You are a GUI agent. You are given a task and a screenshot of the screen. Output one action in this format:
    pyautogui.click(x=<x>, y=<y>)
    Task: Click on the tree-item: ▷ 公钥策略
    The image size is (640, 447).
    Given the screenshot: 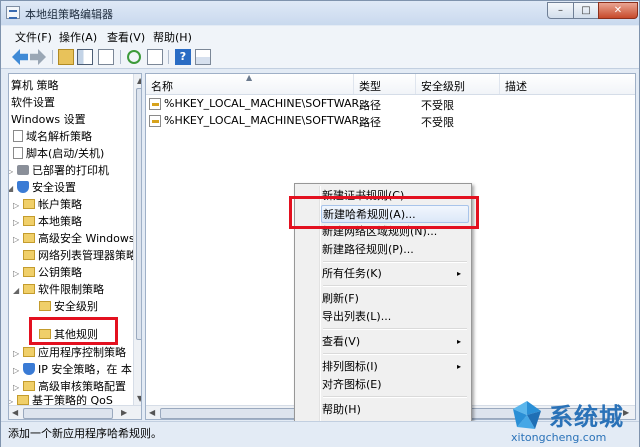 What is the action you would take?
    pyautogui.click(x=47, y=272)
    